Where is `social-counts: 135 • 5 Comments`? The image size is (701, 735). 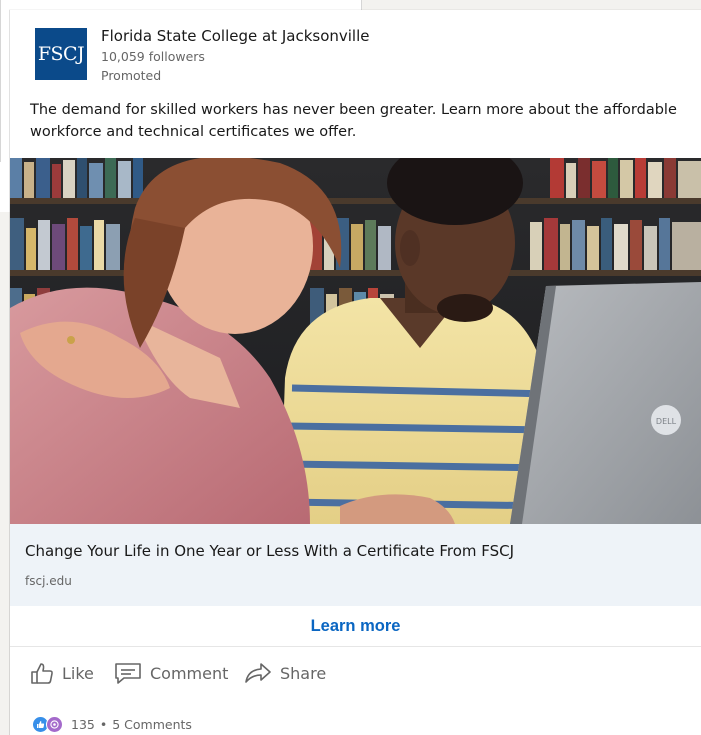
social-counts: 135 • 5 Comments is located at coordinates (112, 724).